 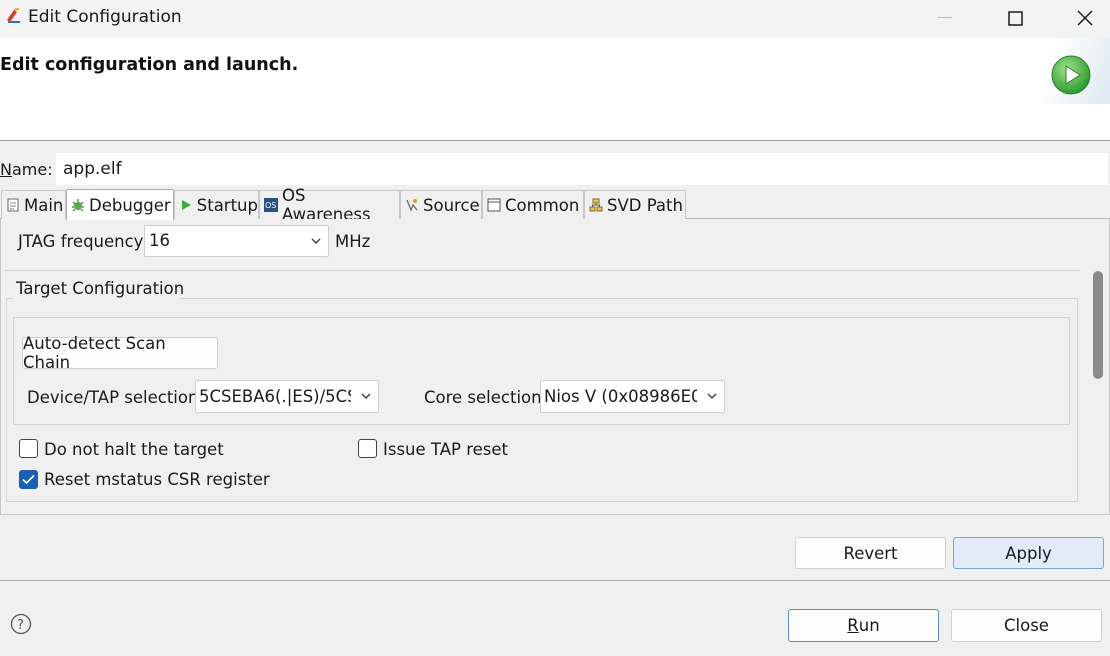 What do you see at coordinates (105, 17) in the screenshot?
I see `window-title: Edit Configuration` at bounding box center [105, 17].